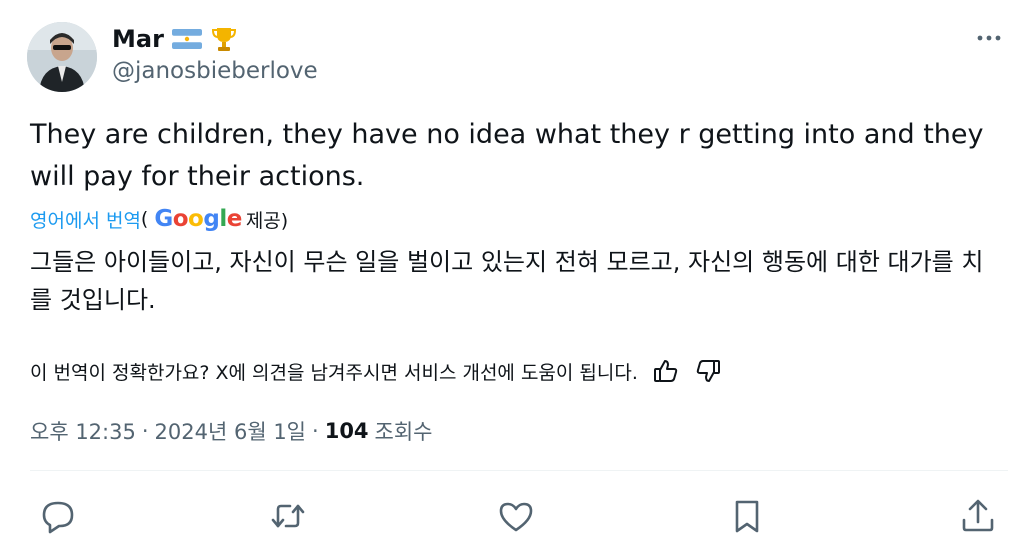 The image size is (1024, 558). I want to click on retweet-icon, so click(288, 516).